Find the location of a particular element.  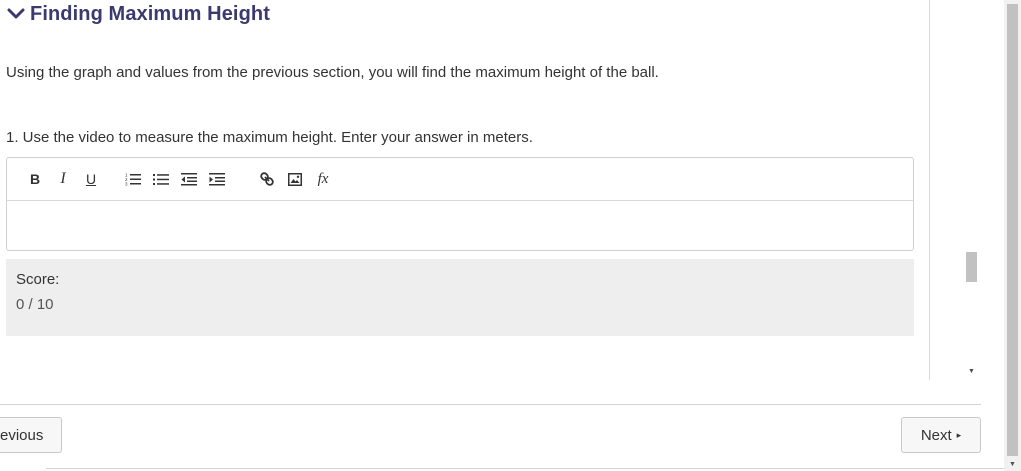

score-label: Score: is located at coordinates (38, 279).